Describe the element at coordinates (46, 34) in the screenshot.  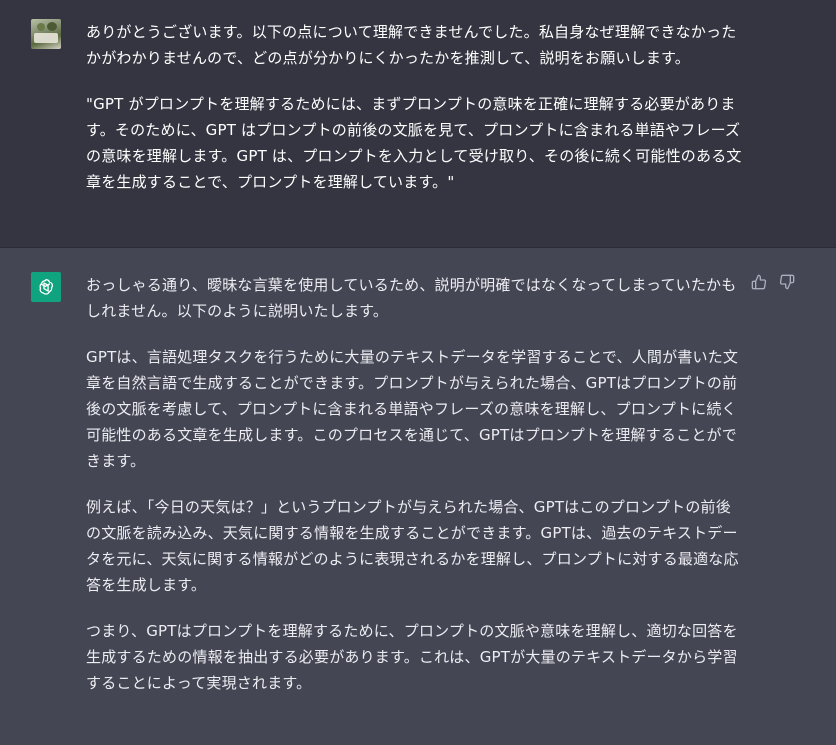
I see `user-avatar` at that location.